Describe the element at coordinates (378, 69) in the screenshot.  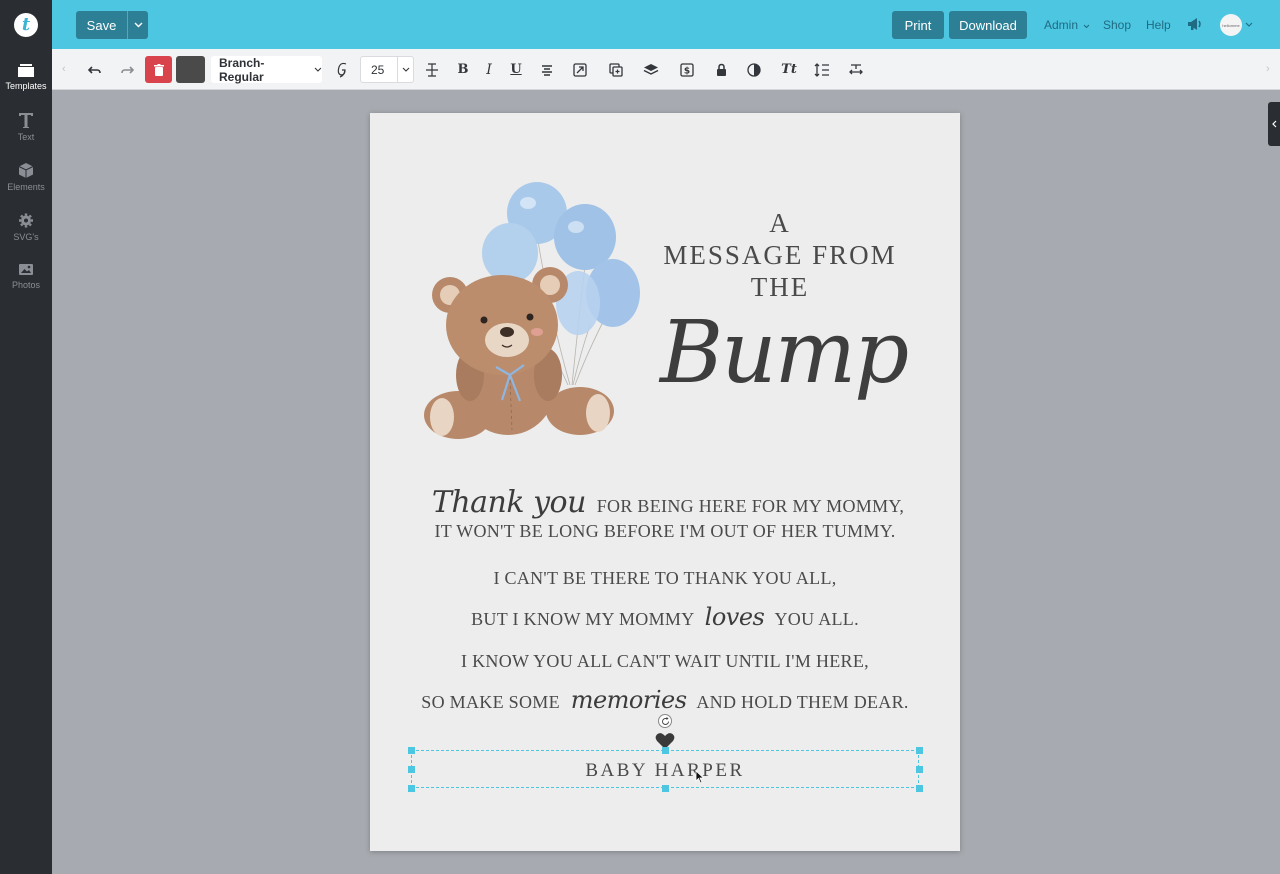
I see `font-size-value: 25` at that location.